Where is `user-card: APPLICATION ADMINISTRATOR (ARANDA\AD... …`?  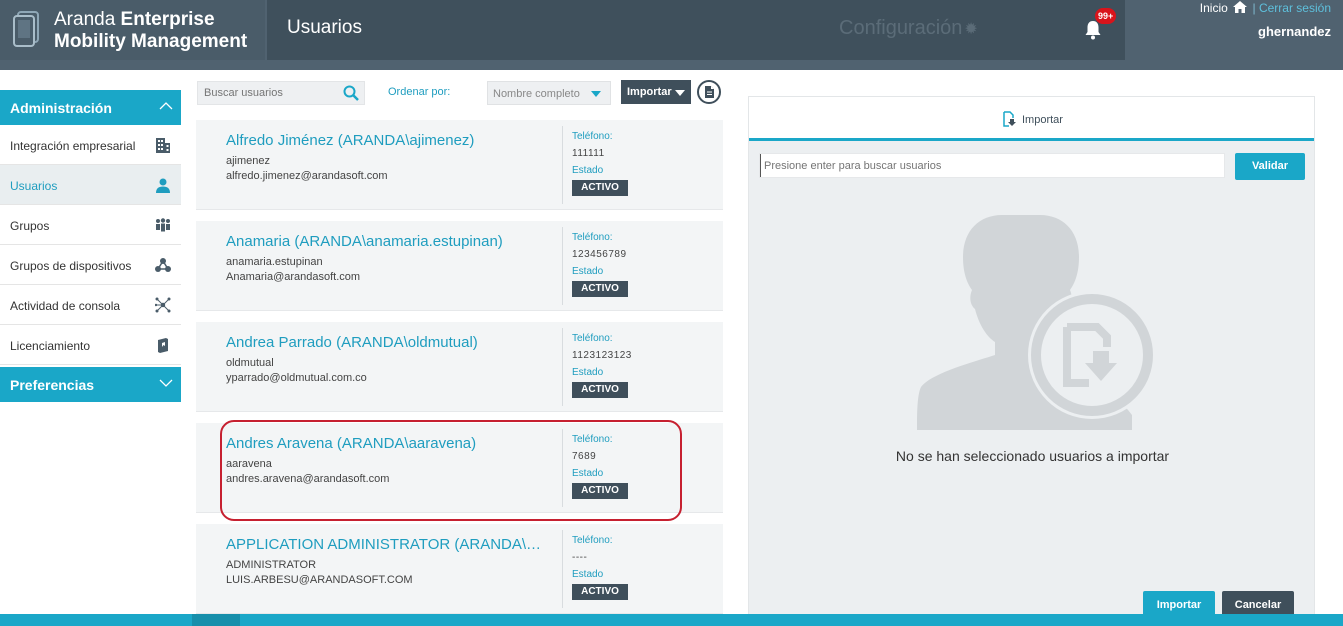 user-card: APPLICATION ADMINISTRATOR (ARANDA\AD... … is located at coordinates (459, 569).